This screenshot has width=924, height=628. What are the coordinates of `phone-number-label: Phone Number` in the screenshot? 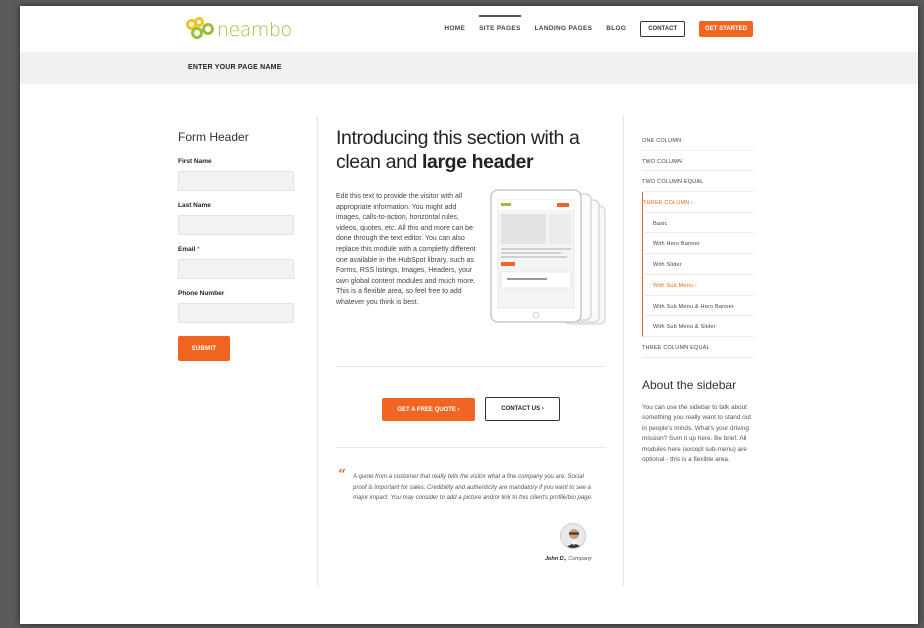 It's located at (201, 293).